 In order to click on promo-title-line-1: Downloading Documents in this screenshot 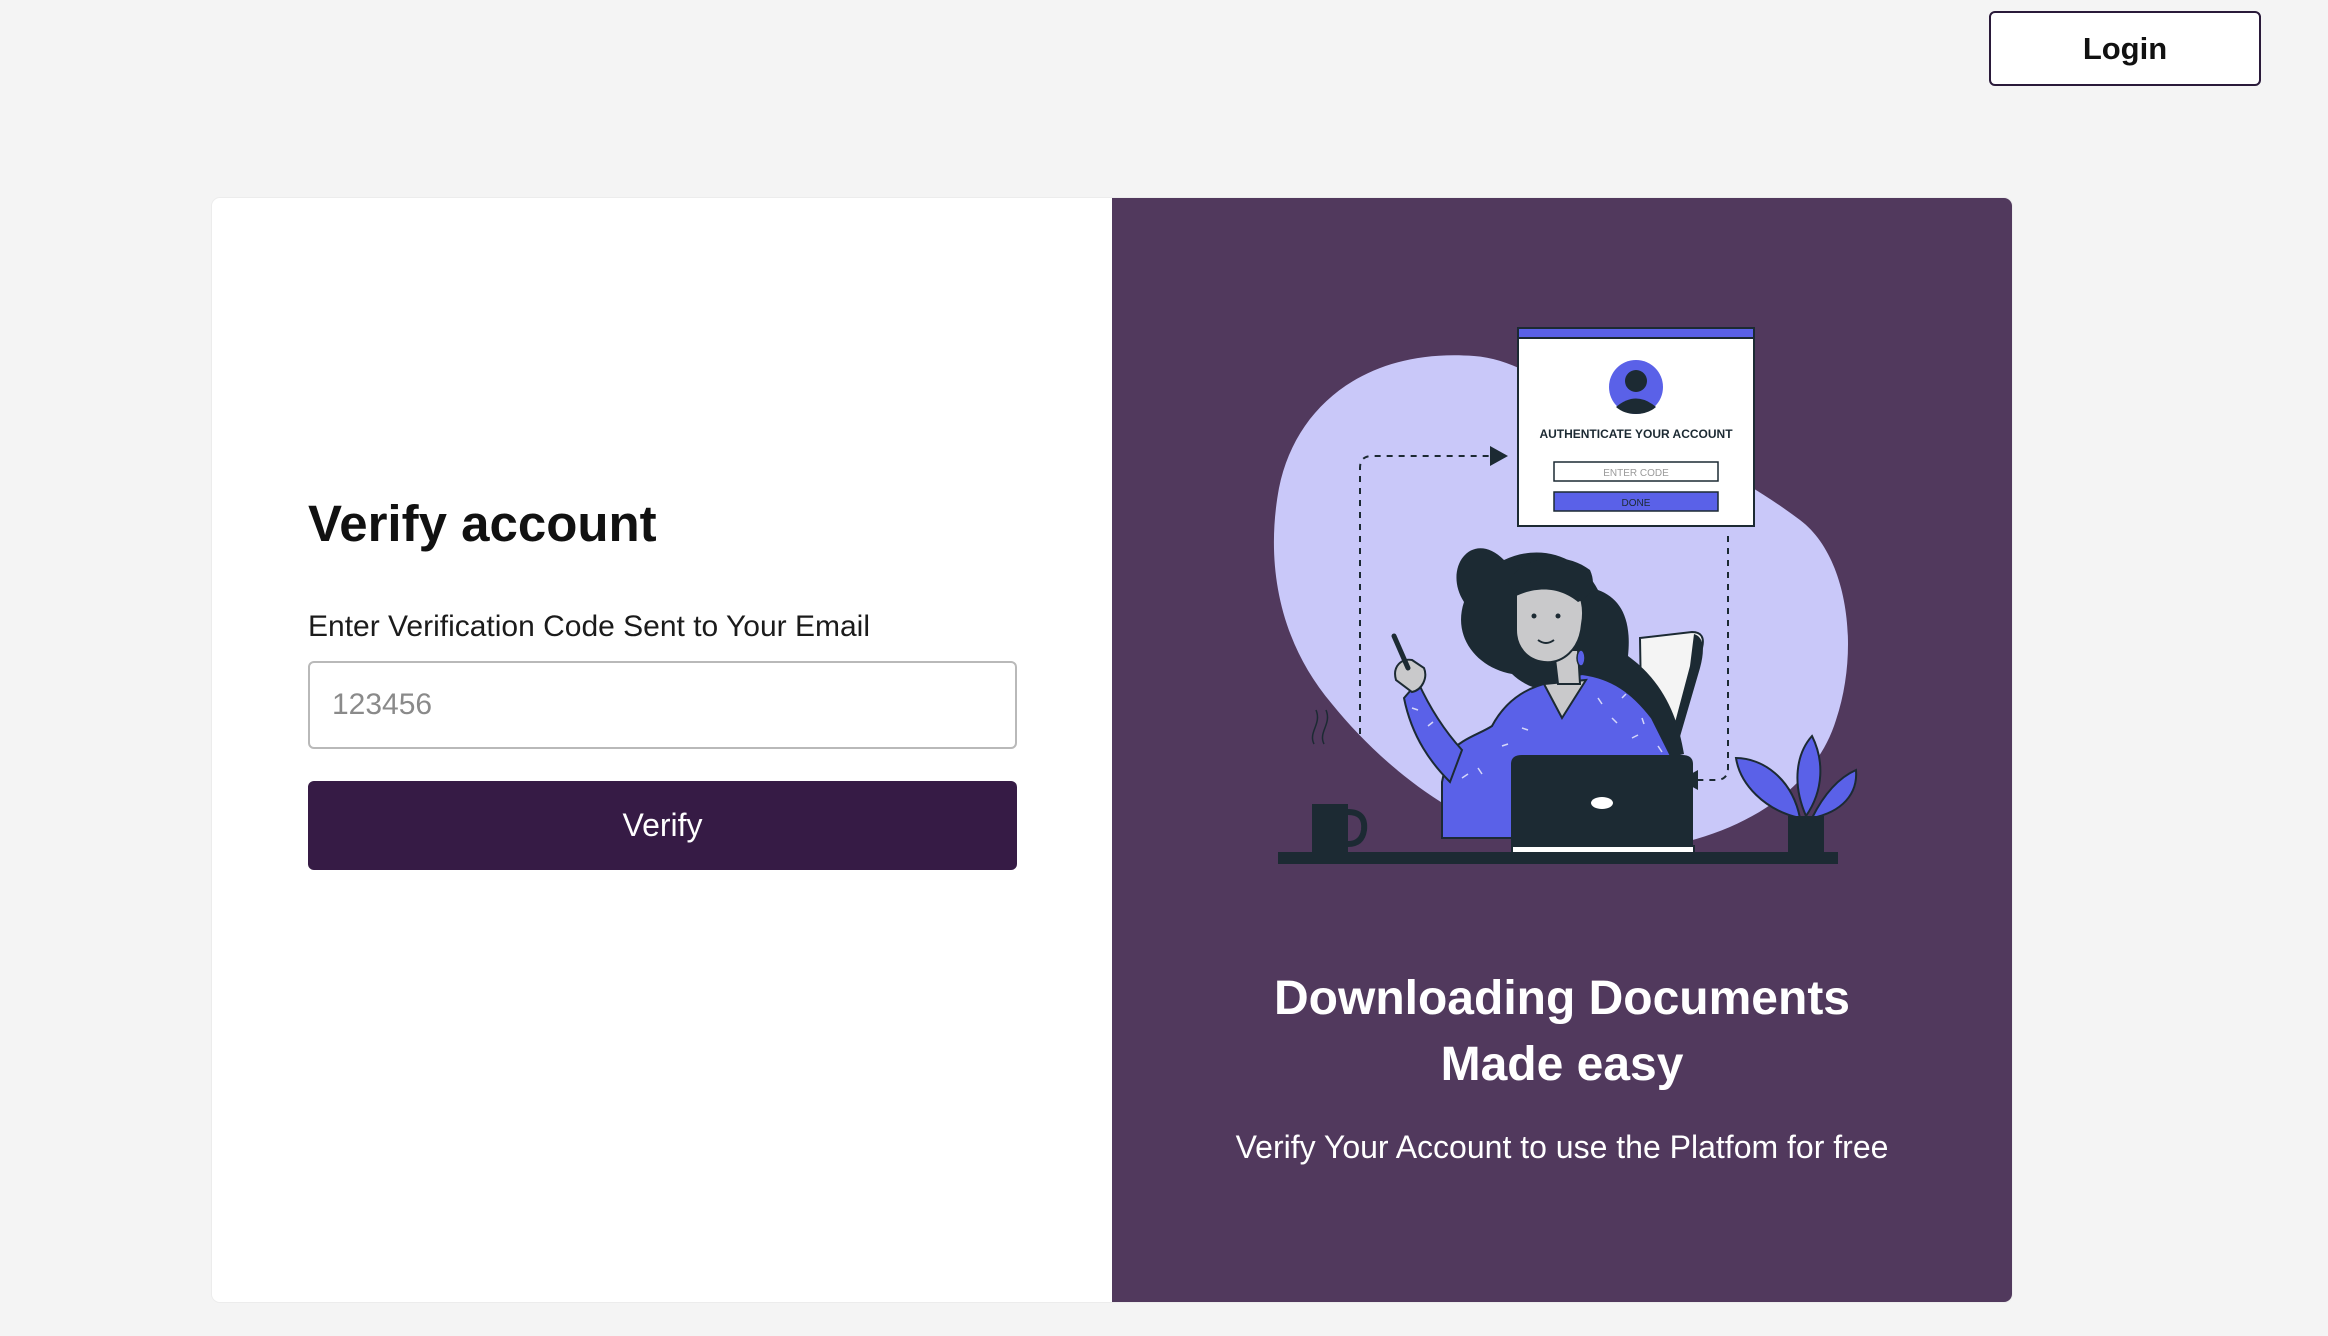, I will do `click(1562, 998)`.